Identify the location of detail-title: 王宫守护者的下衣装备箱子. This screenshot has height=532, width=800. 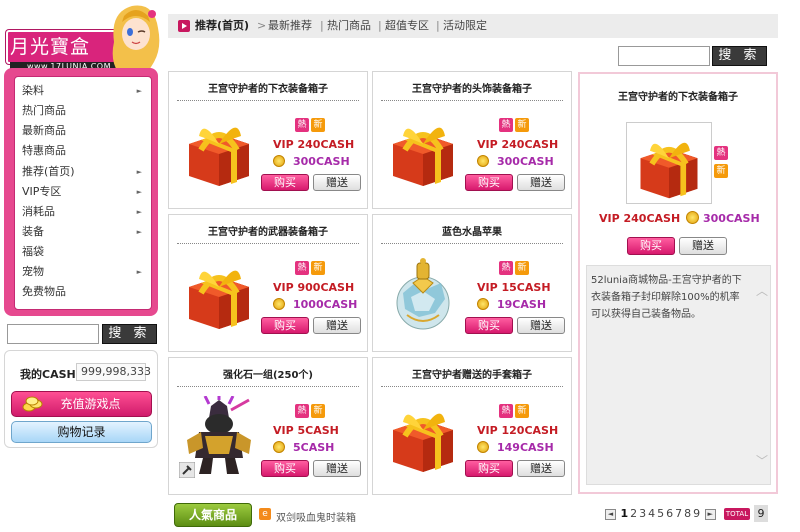
(678, 97).